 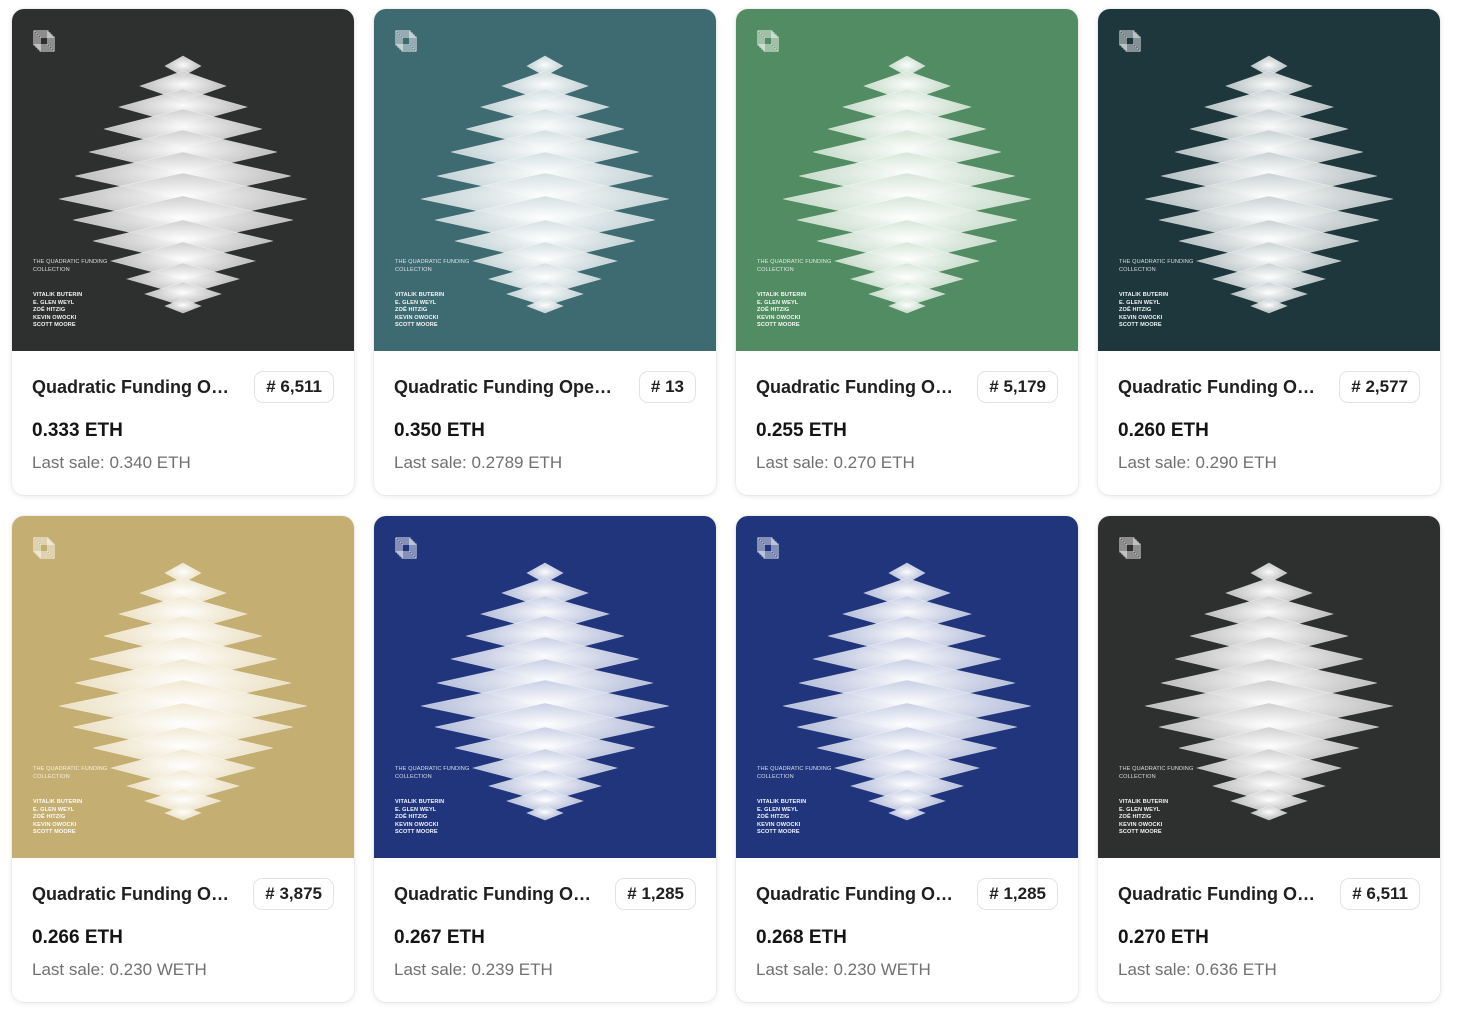 What do you see at coordinates (801, 937) in the screenshot?
I see `nft-price: 0.268 ETH` at bounding box center [801, 937].